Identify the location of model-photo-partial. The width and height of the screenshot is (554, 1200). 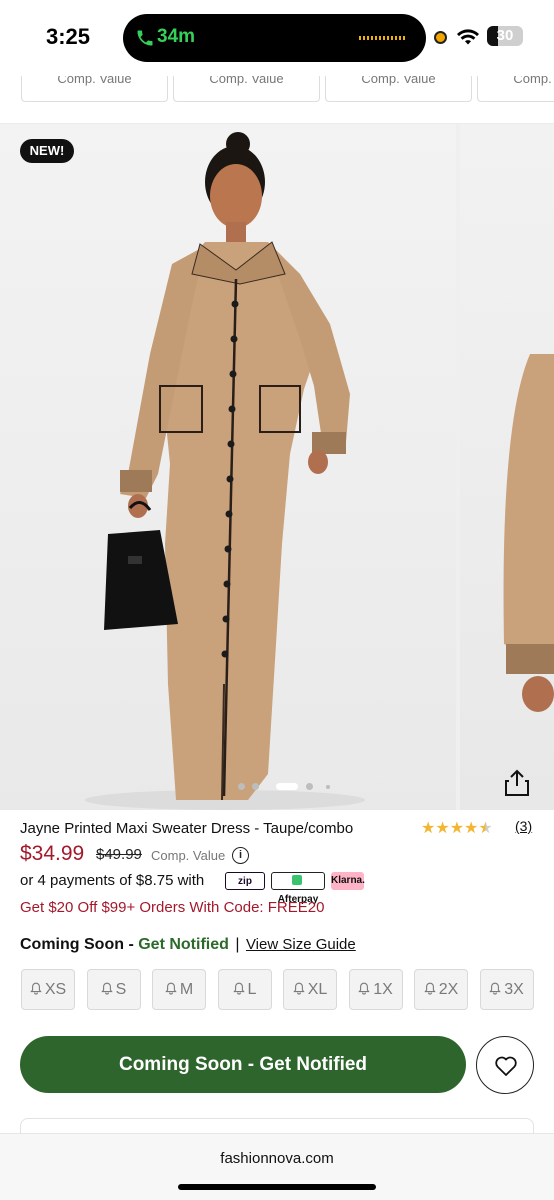
(528, 533).